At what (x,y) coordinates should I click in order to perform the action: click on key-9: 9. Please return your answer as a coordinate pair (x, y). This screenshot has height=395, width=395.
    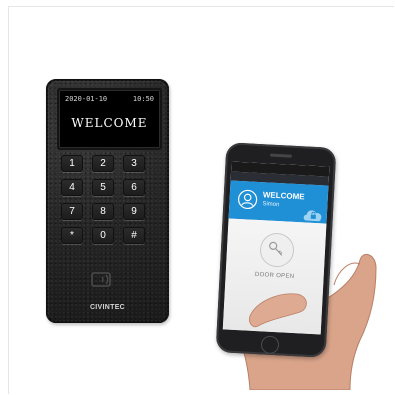
    Looking at the image, I should click on (134, 211).